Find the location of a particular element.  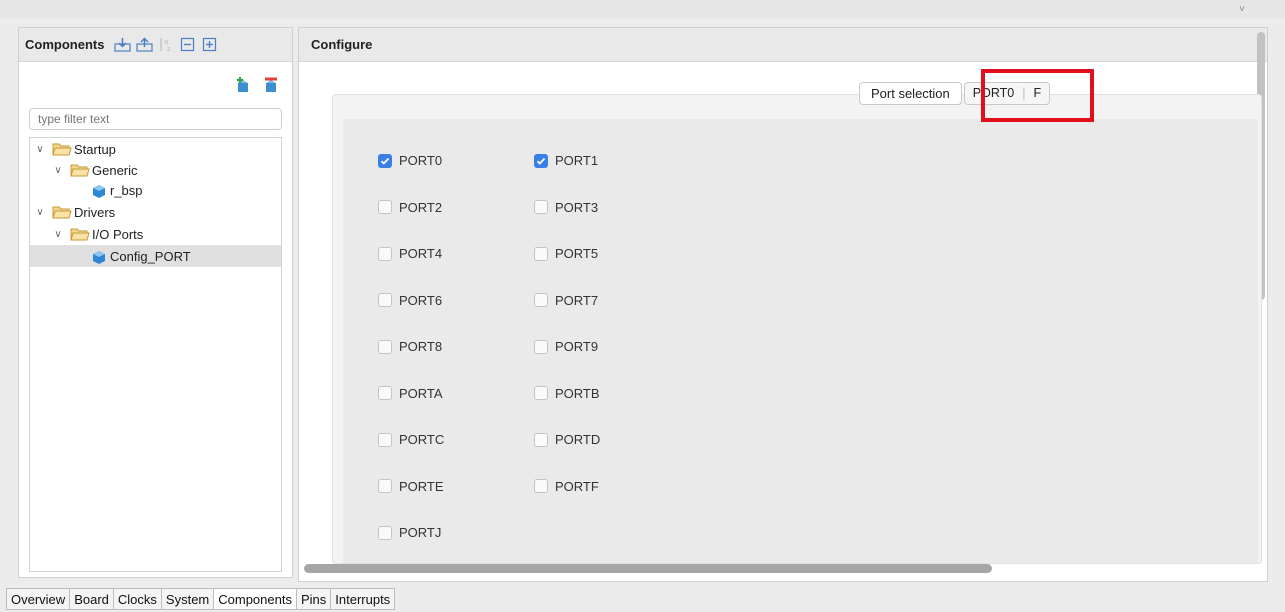

port-checkbox-port6: PORT6 is located at coordinates (410, 300).